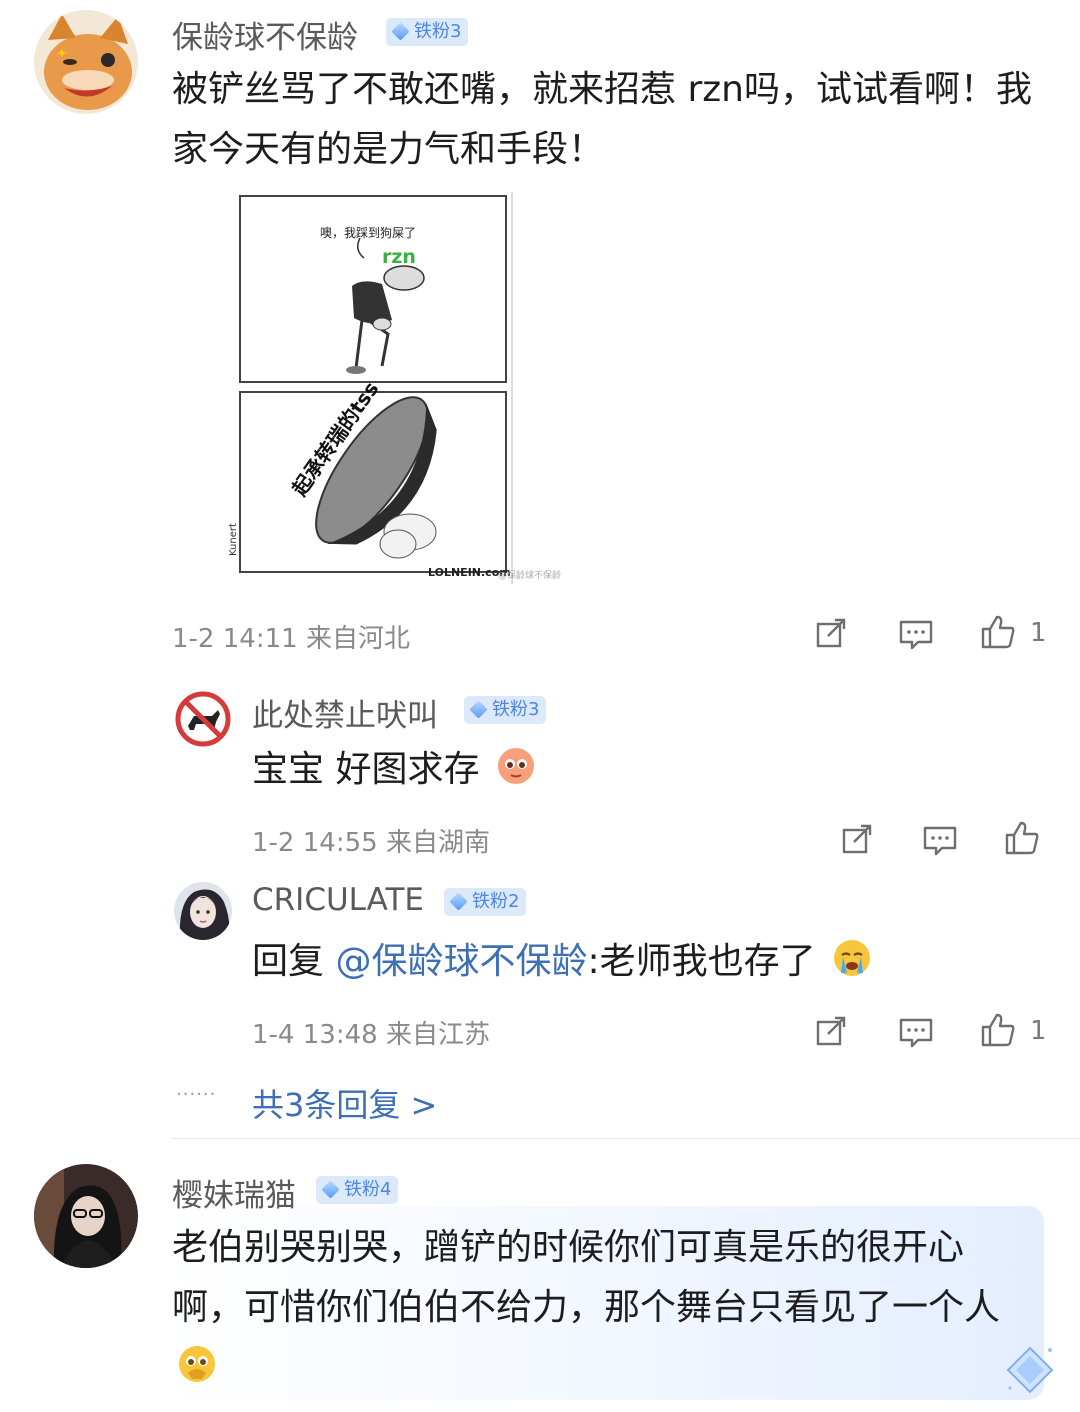  What do you see at coordinates (338, 900) in the screenshot?
I see `reply-author-name: CRICULATE` at bounding box center [338, 900].